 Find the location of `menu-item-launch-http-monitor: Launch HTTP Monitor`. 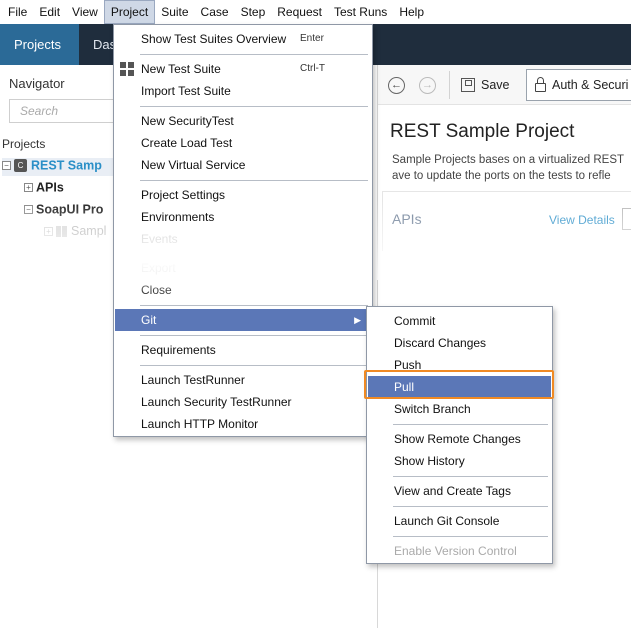

menu-item-launch-http-monitor: Launch HTTP Monitor is located at coordinates (243, 424).